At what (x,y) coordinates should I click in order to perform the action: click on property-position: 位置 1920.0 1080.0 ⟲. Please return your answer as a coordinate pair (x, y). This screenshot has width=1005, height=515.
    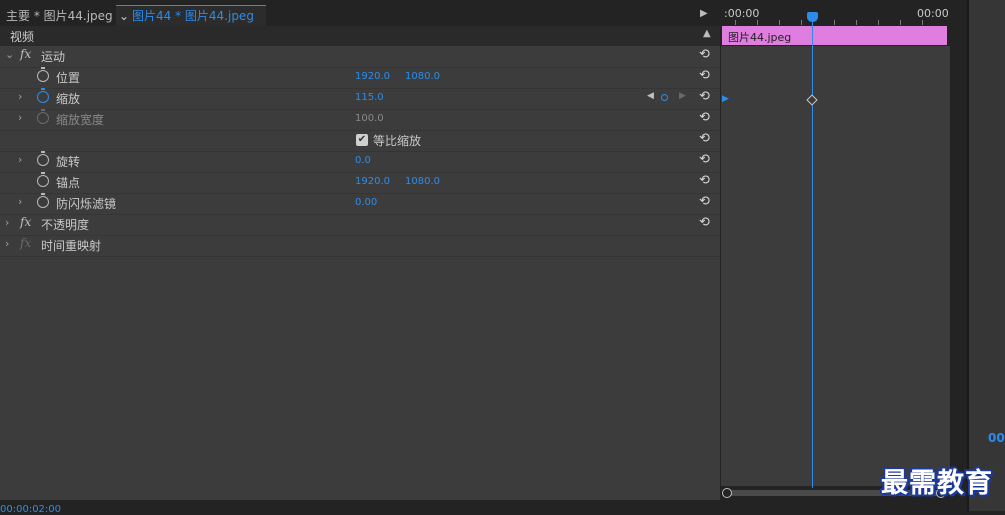
    Looking at the image, I should click on (360, 78).